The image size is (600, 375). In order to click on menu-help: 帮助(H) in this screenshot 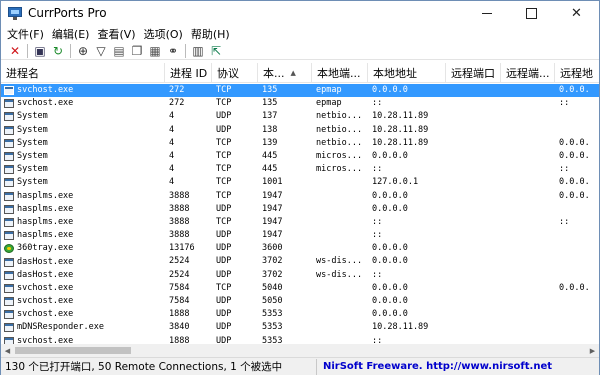, I will do `click(210, 34)`.